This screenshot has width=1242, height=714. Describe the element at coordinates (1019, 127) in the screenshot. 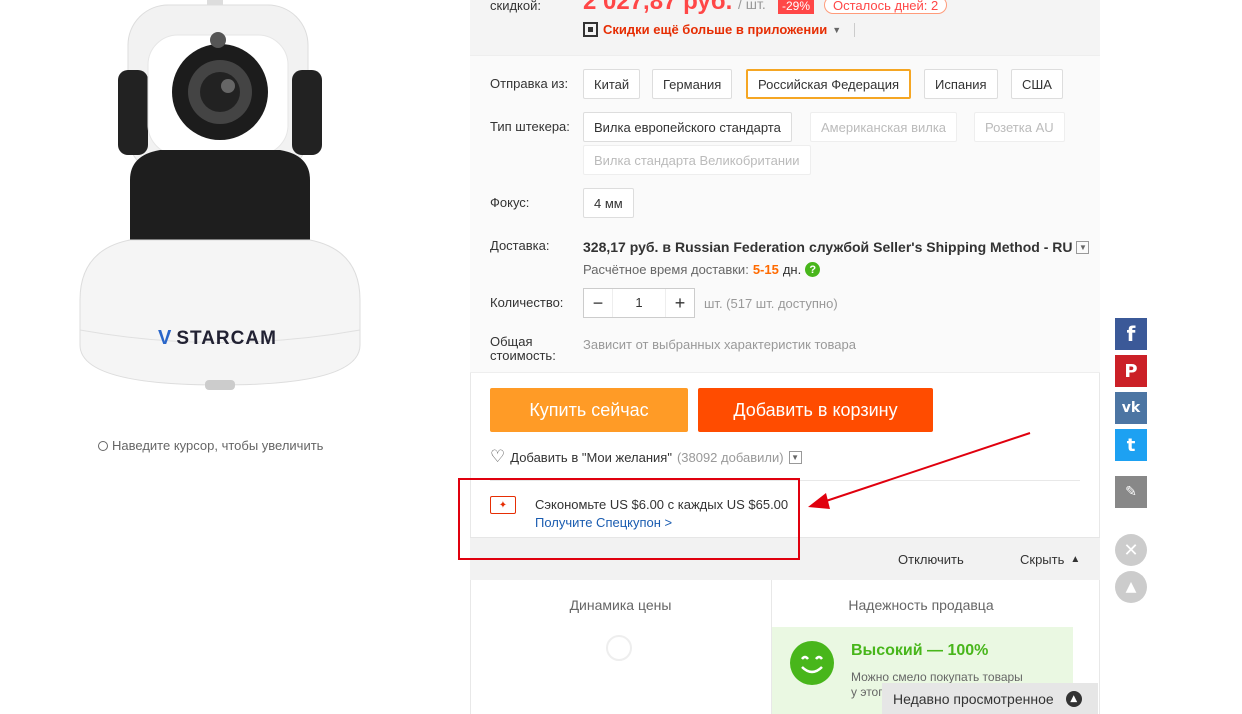

I see `plug-au: Розетка AU` at that location.